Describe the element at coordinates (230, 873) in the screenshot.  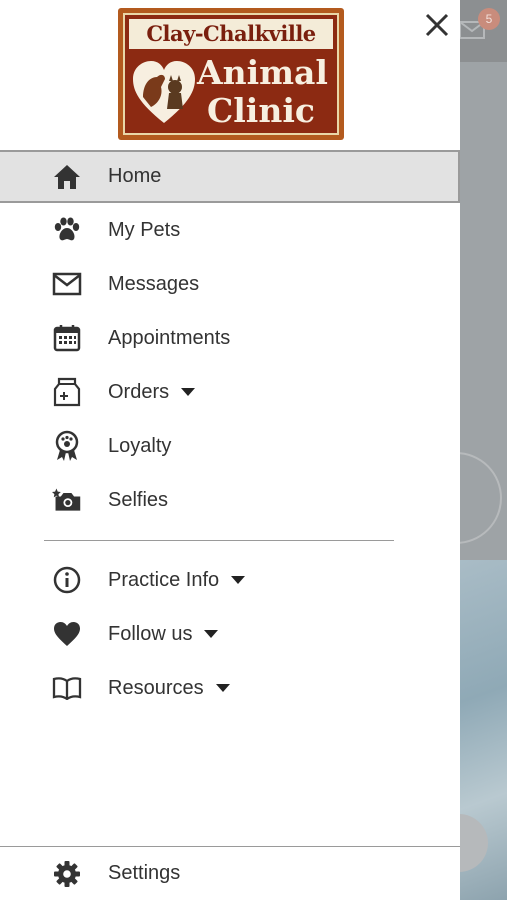
I see `menu-item-settings: Settings` at that location.